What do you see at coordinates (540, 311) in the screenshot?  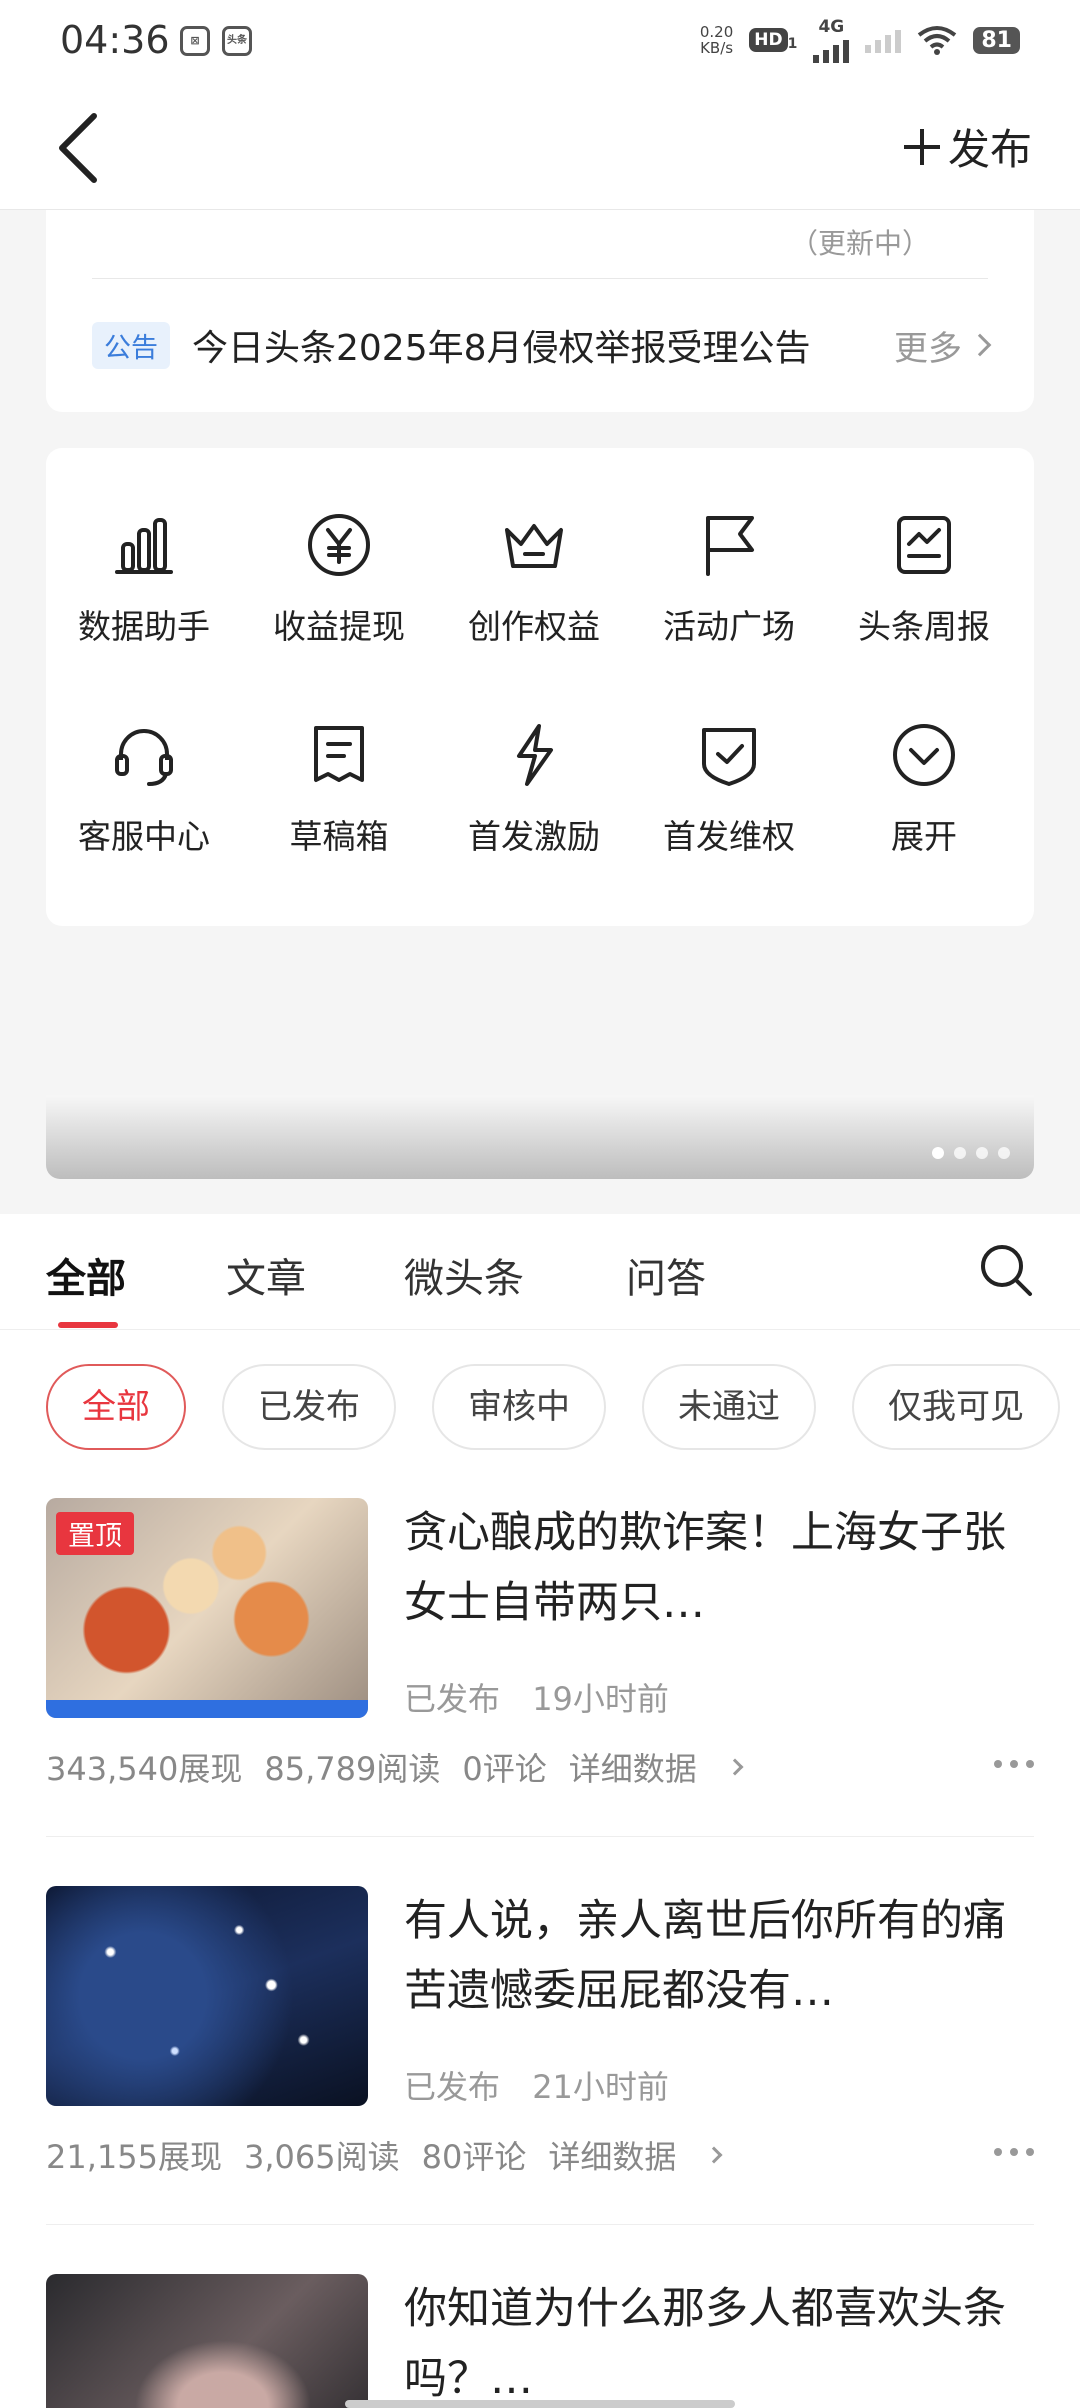 I see `notice-card: （更新中） 公告 今日头条2025年8月侵权举报受理公告 更多` at bounding box center [540, 311].